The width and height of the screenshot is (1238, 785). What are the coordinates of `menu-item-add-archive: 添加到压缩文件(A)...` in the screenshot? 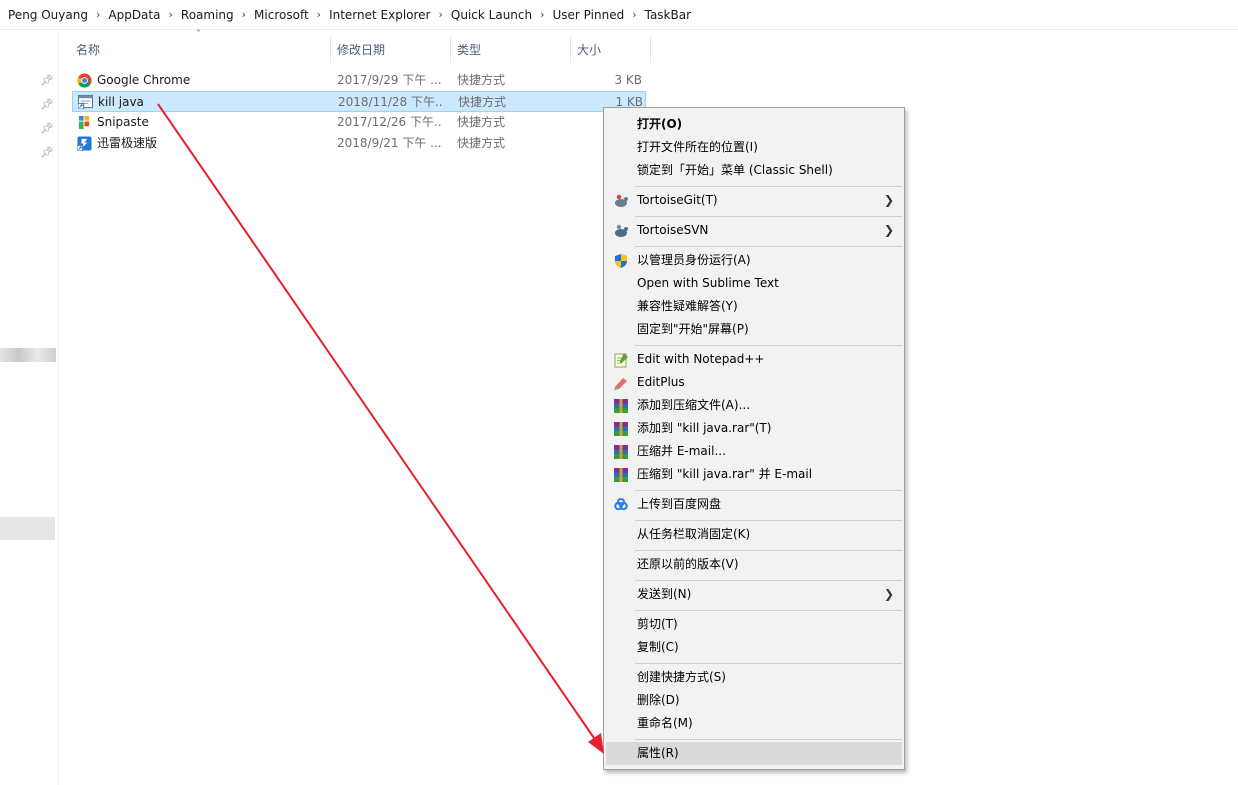 It's located at (754, 405).